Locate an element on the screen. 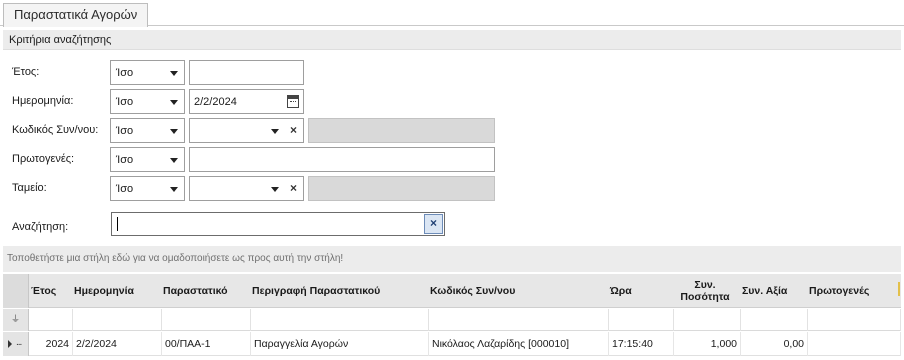 The width and height of the screenshot is (904, 360). cash-register-operator-value: Ίσο is located at coordinates (125, 189).